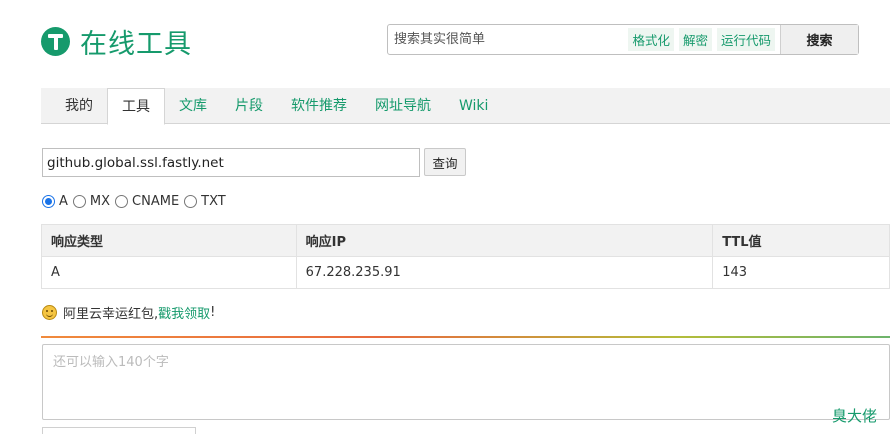 The width and height of the screenshot is (890, 434). What do you see at coordinates (100, 201) in the screenshot?
I see `radio-mx-label: MX` at bounding box center [100, 201].